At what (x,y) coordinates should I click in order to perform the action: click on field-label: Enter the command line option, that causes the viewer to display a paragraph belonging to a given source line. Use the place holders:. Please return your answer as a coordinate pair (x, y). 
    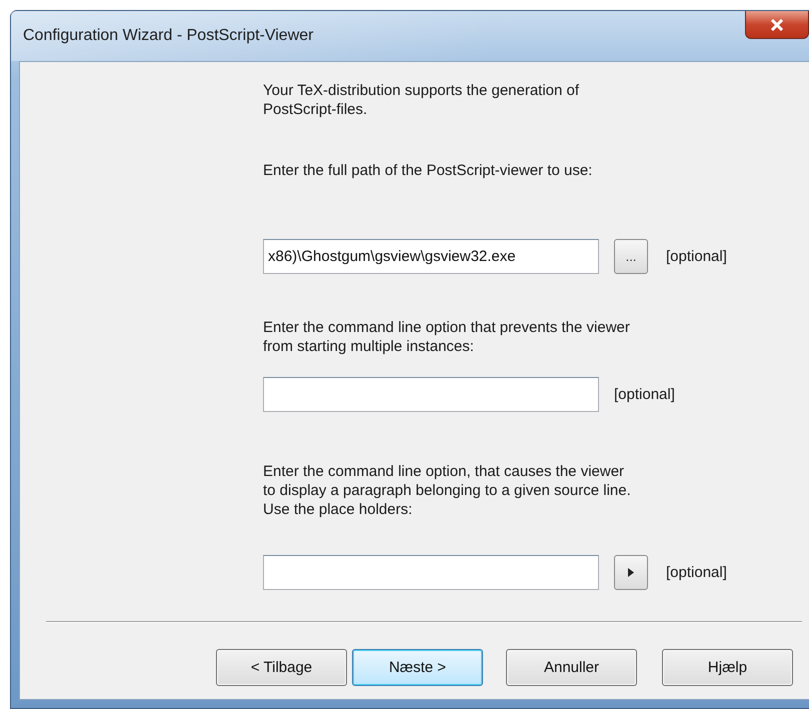
    Looking at the image, I should click on (447, 490).